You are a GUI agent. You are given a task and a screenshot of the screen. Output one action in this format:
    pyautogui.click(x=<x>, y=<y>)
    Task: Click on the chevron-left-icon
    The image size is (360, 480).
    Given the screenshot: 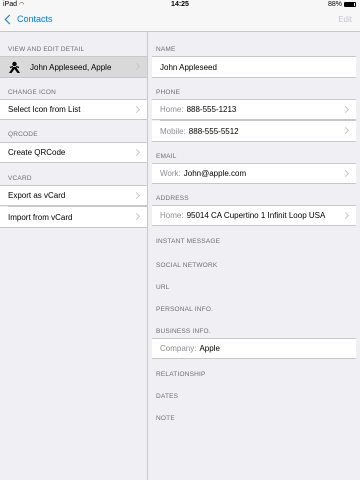 What is the action you would take?
    pyautogui.click(x=9, y=19)
    